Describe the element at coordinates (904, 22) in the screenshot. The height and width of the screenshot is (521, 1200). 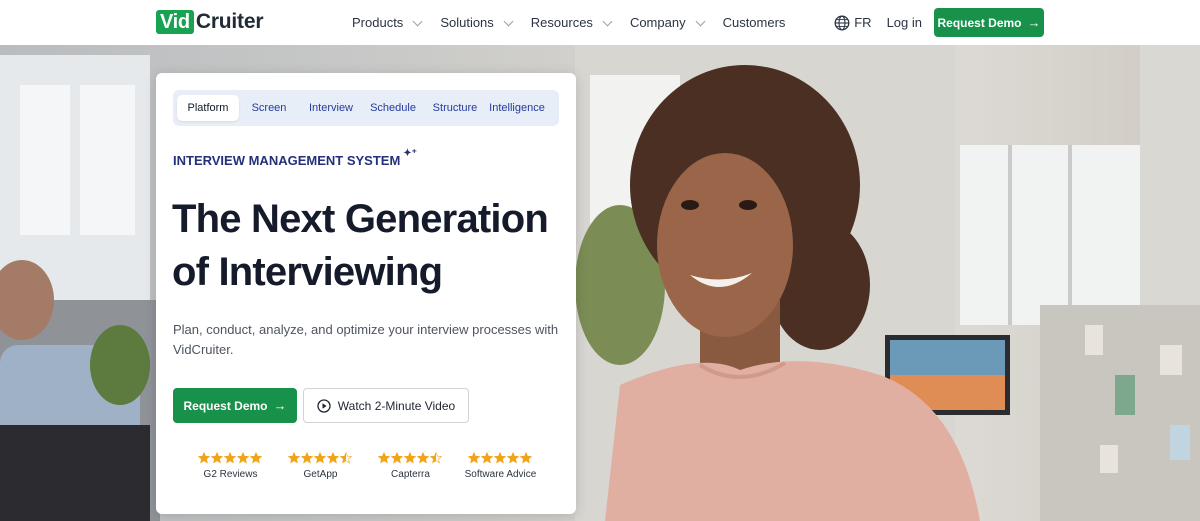
I see `login-link: Log in` at that location.